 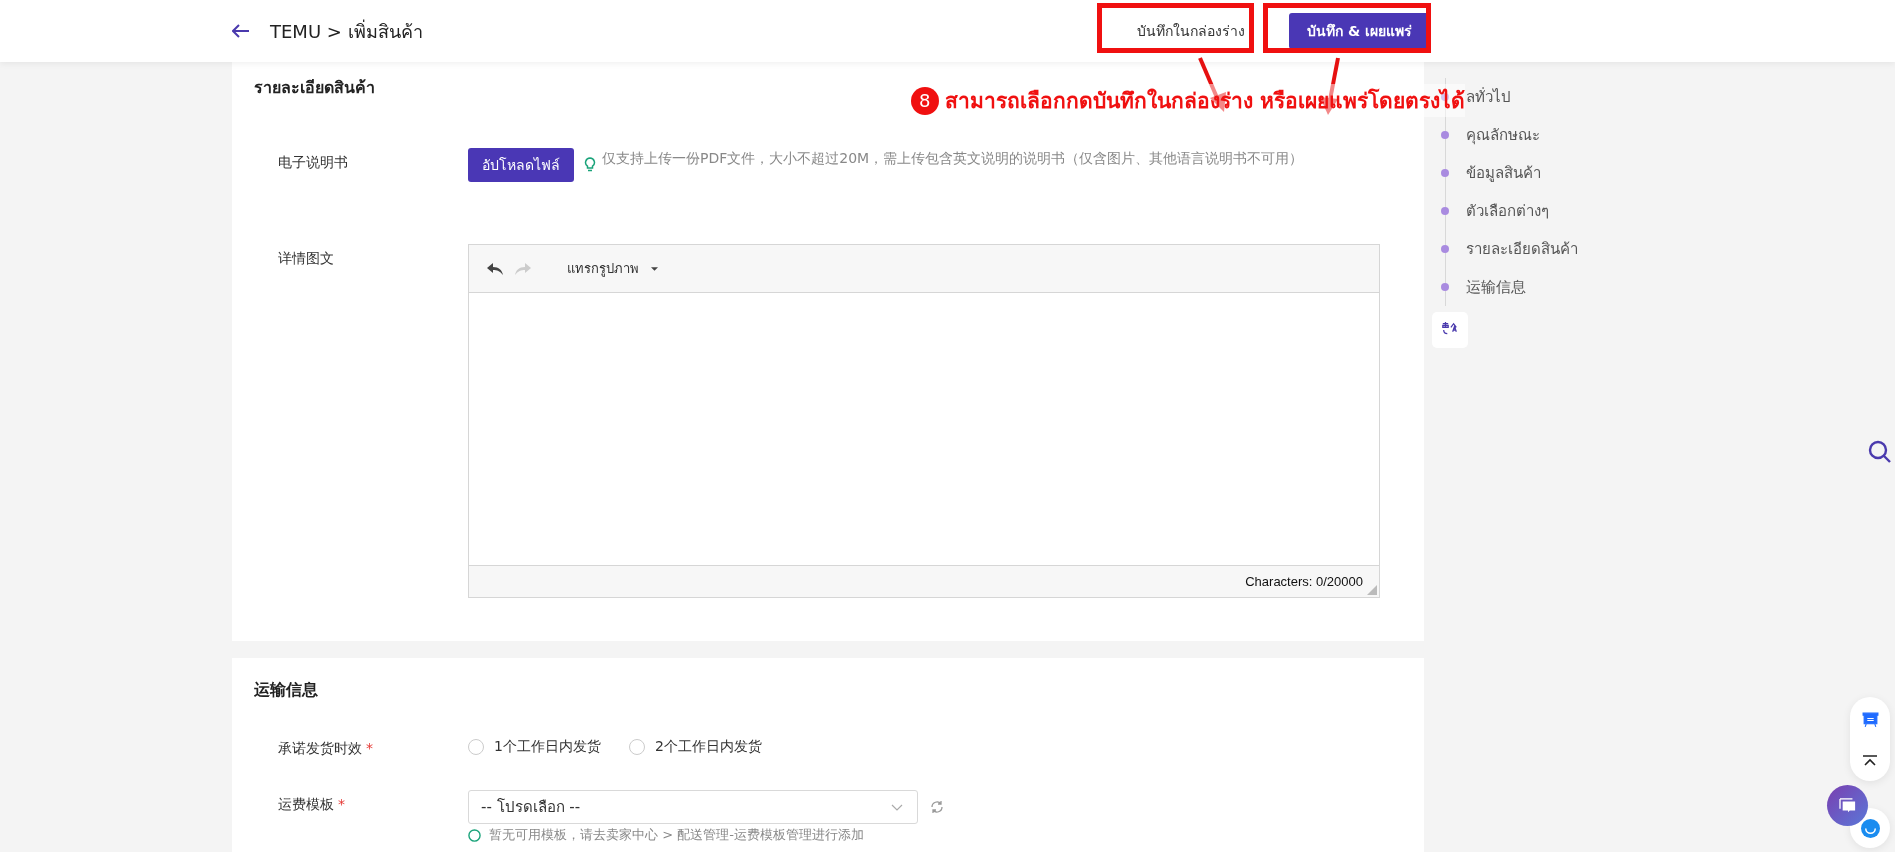 I want to click on nav-item: รายละเอียดสินค้า, so click(x=1522, y=249).